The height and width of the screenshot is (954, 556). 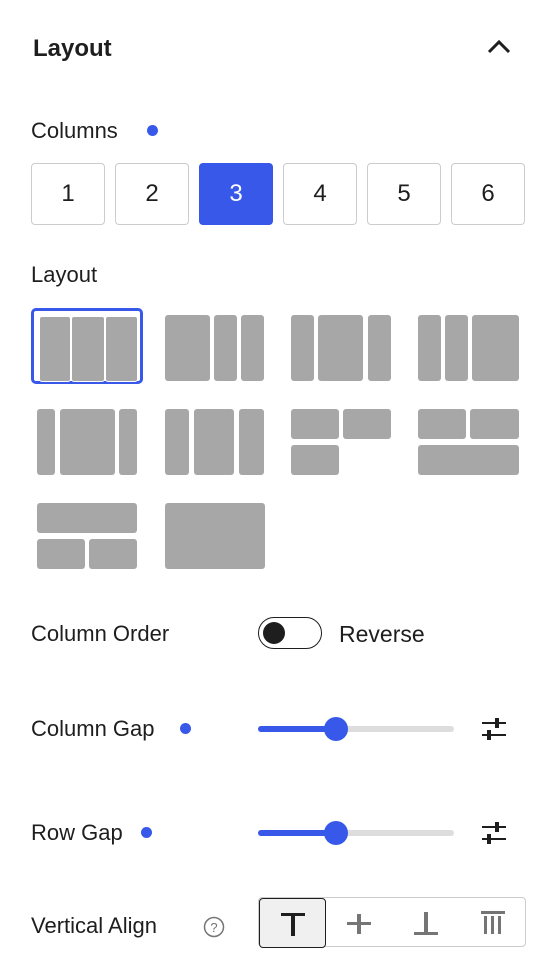 I want to click on columns-option-3: 3, so click(x=236, y=194).